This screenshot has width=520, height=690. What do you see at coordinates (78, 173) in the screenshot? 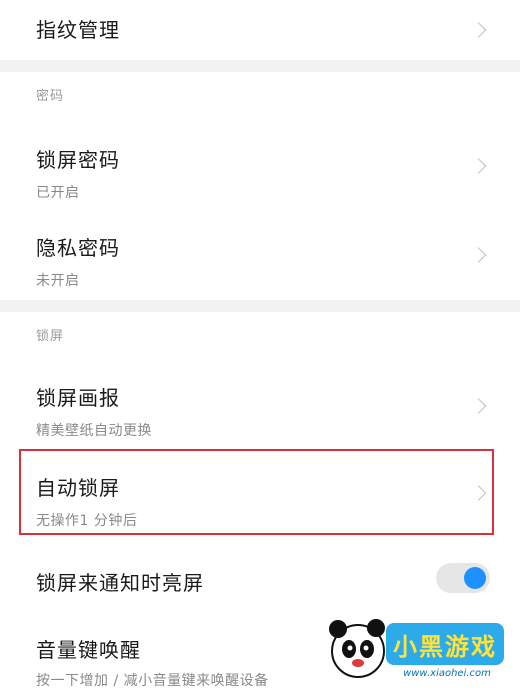
I see `lock-password-text: 锁屏密码 已开启` at bounding box center [78, 173].